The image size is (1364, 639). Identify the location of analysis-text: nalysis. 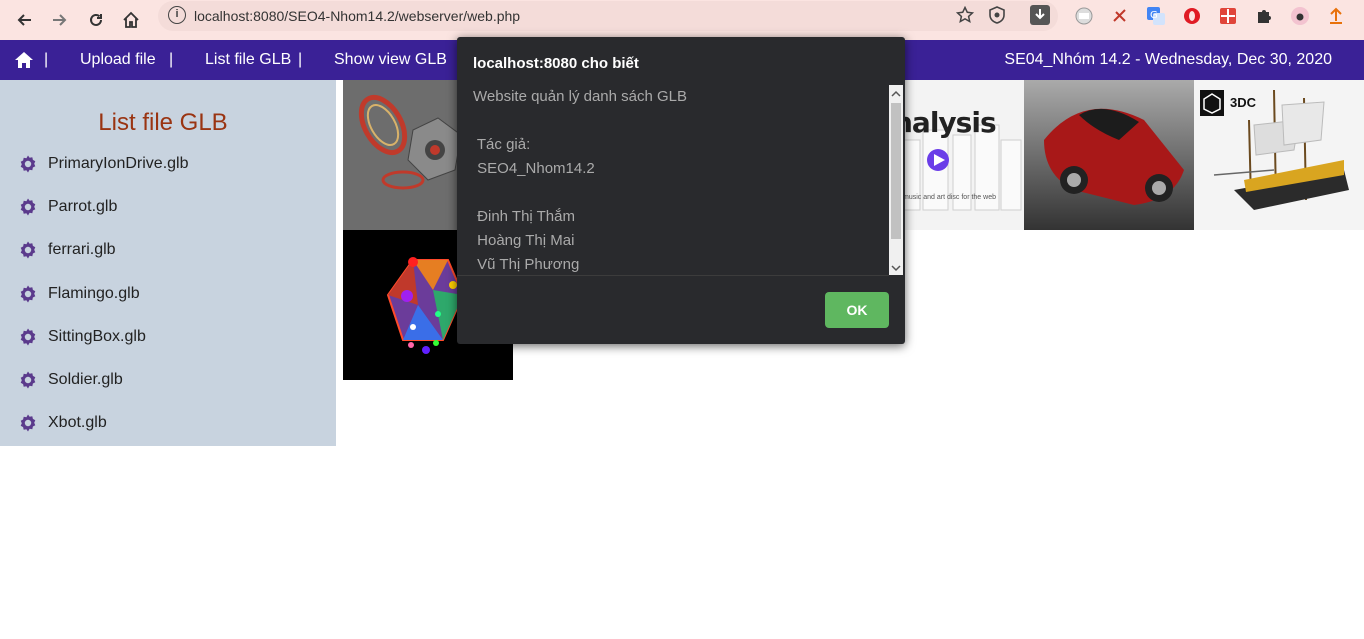
(945, 122).